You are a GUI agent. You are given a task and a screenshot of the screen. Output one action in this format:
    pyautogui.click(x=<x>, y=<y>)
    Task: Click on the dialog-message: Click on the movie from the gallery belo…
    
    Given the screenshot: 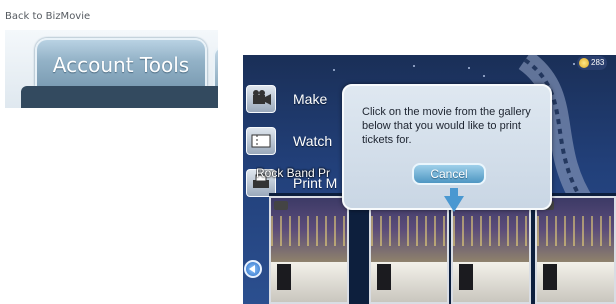 What is the action you would take?
    pyautogui.click(x=446, y=126)
    